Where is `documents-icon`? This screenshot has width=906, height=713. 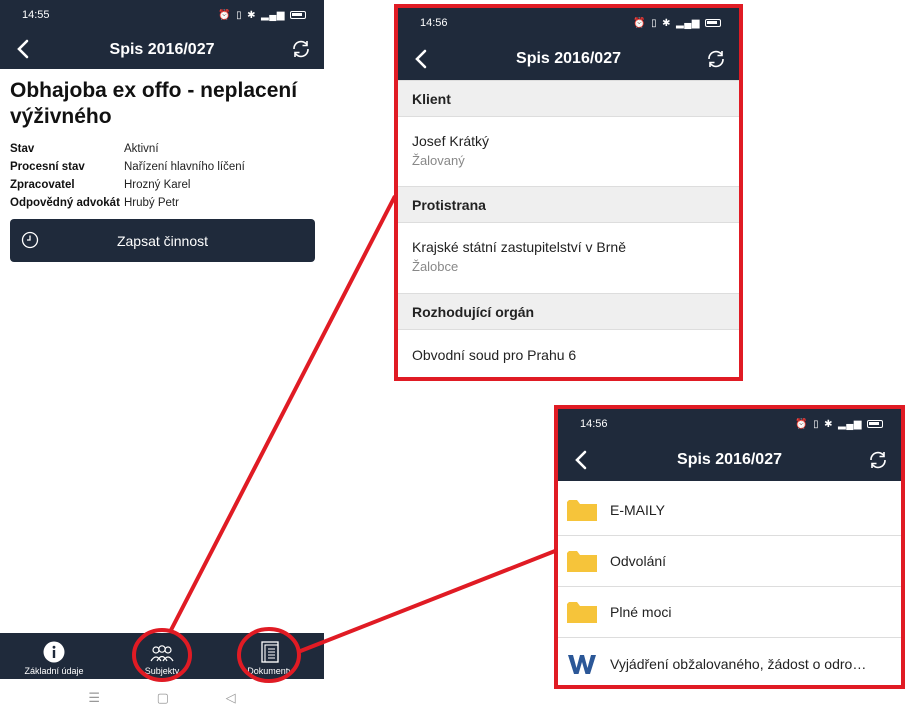 documents-icon is located at coordinates (270, 652).